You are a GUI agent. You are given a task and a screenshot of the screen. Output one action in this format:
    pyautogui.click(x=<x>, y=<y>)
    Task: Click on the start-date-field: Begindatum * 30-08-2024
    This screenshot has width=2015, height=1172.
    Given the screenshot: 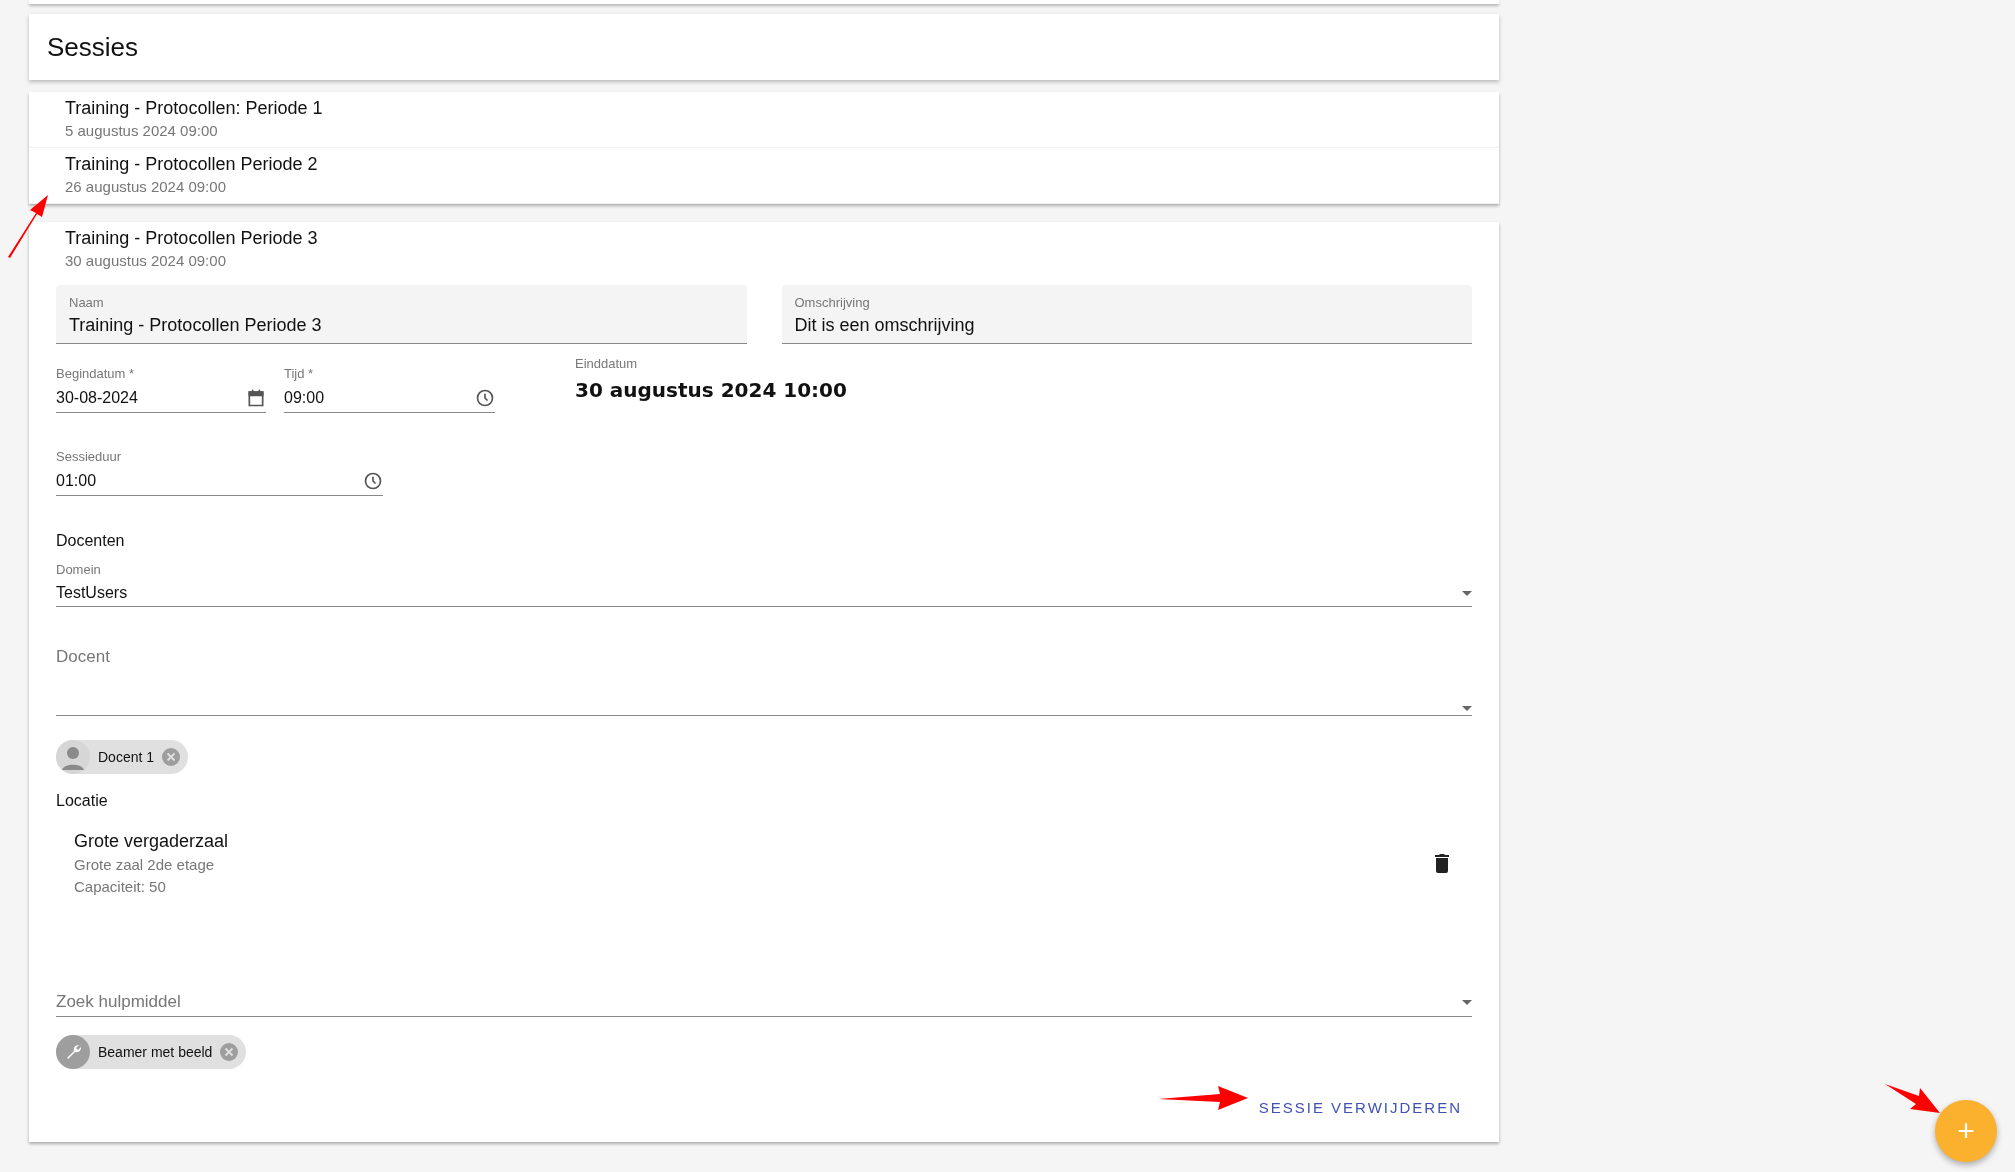 What is the action you would take?
    pyautogui.click(x=161, y=389)
    